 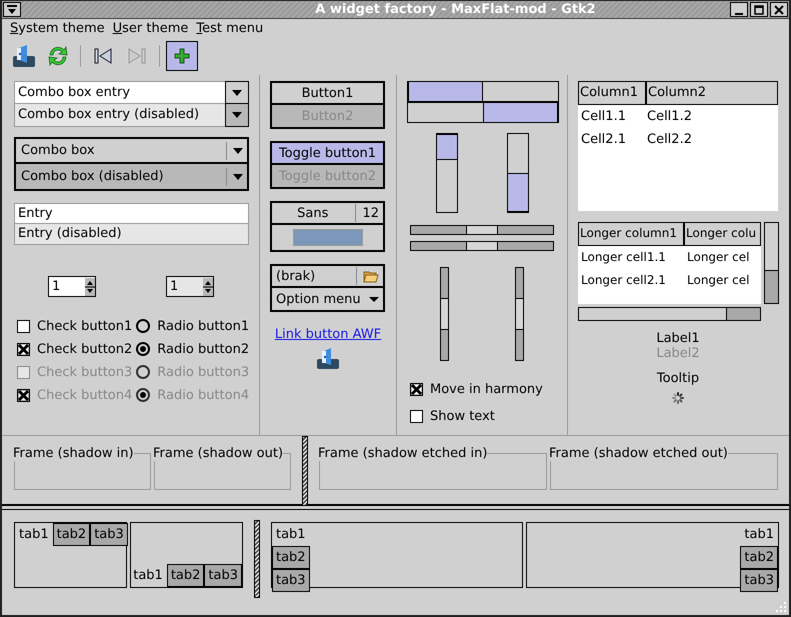 I want to click on tooltip-label: Tooltip, so click(x=678, y=378).